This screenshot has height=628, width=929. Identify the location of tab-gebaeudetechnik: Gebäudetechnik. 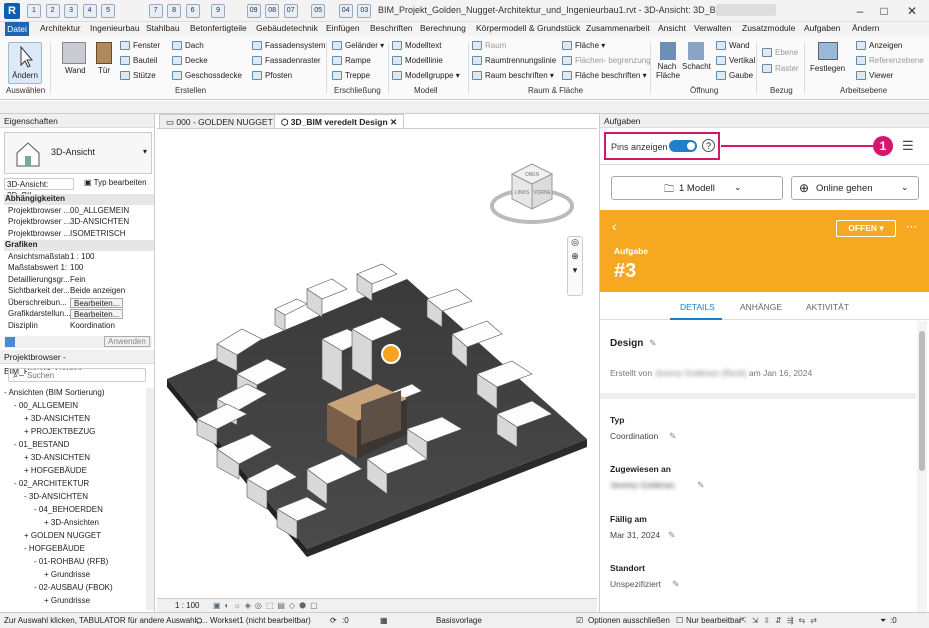
(287, 28).